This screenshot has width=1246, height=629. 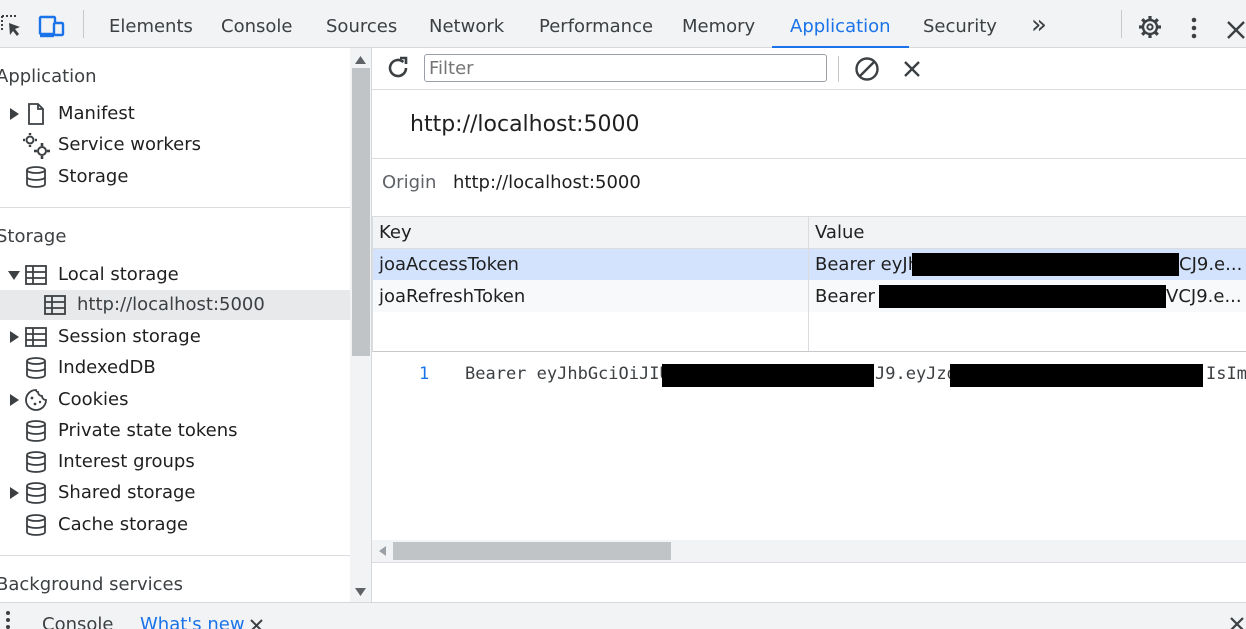 I want to click on sidebar-item-label: Cache storage, so click(x=123, y=524).